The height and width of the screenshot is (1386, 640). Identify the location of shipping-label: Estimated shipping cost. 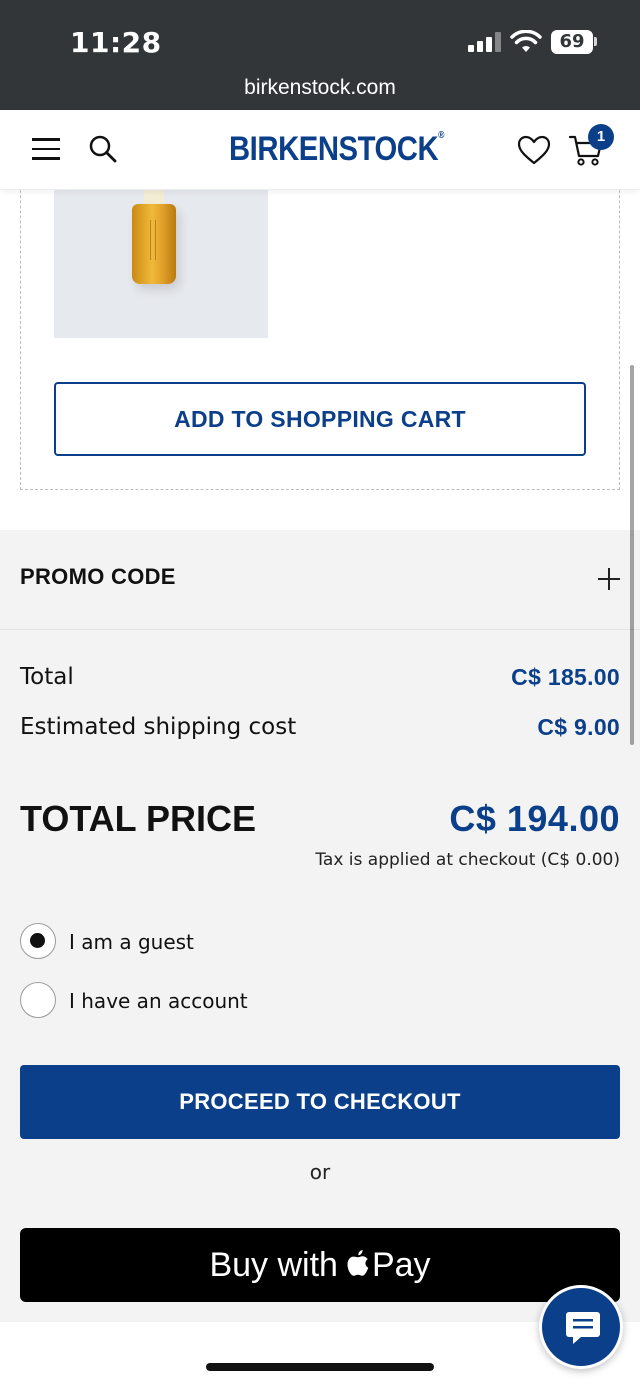
(158, 727).